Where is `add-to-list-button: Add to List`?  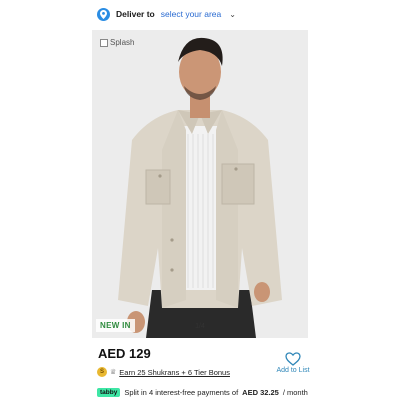 add-to-list-button: Add to List is located at coordinates (293, 363).